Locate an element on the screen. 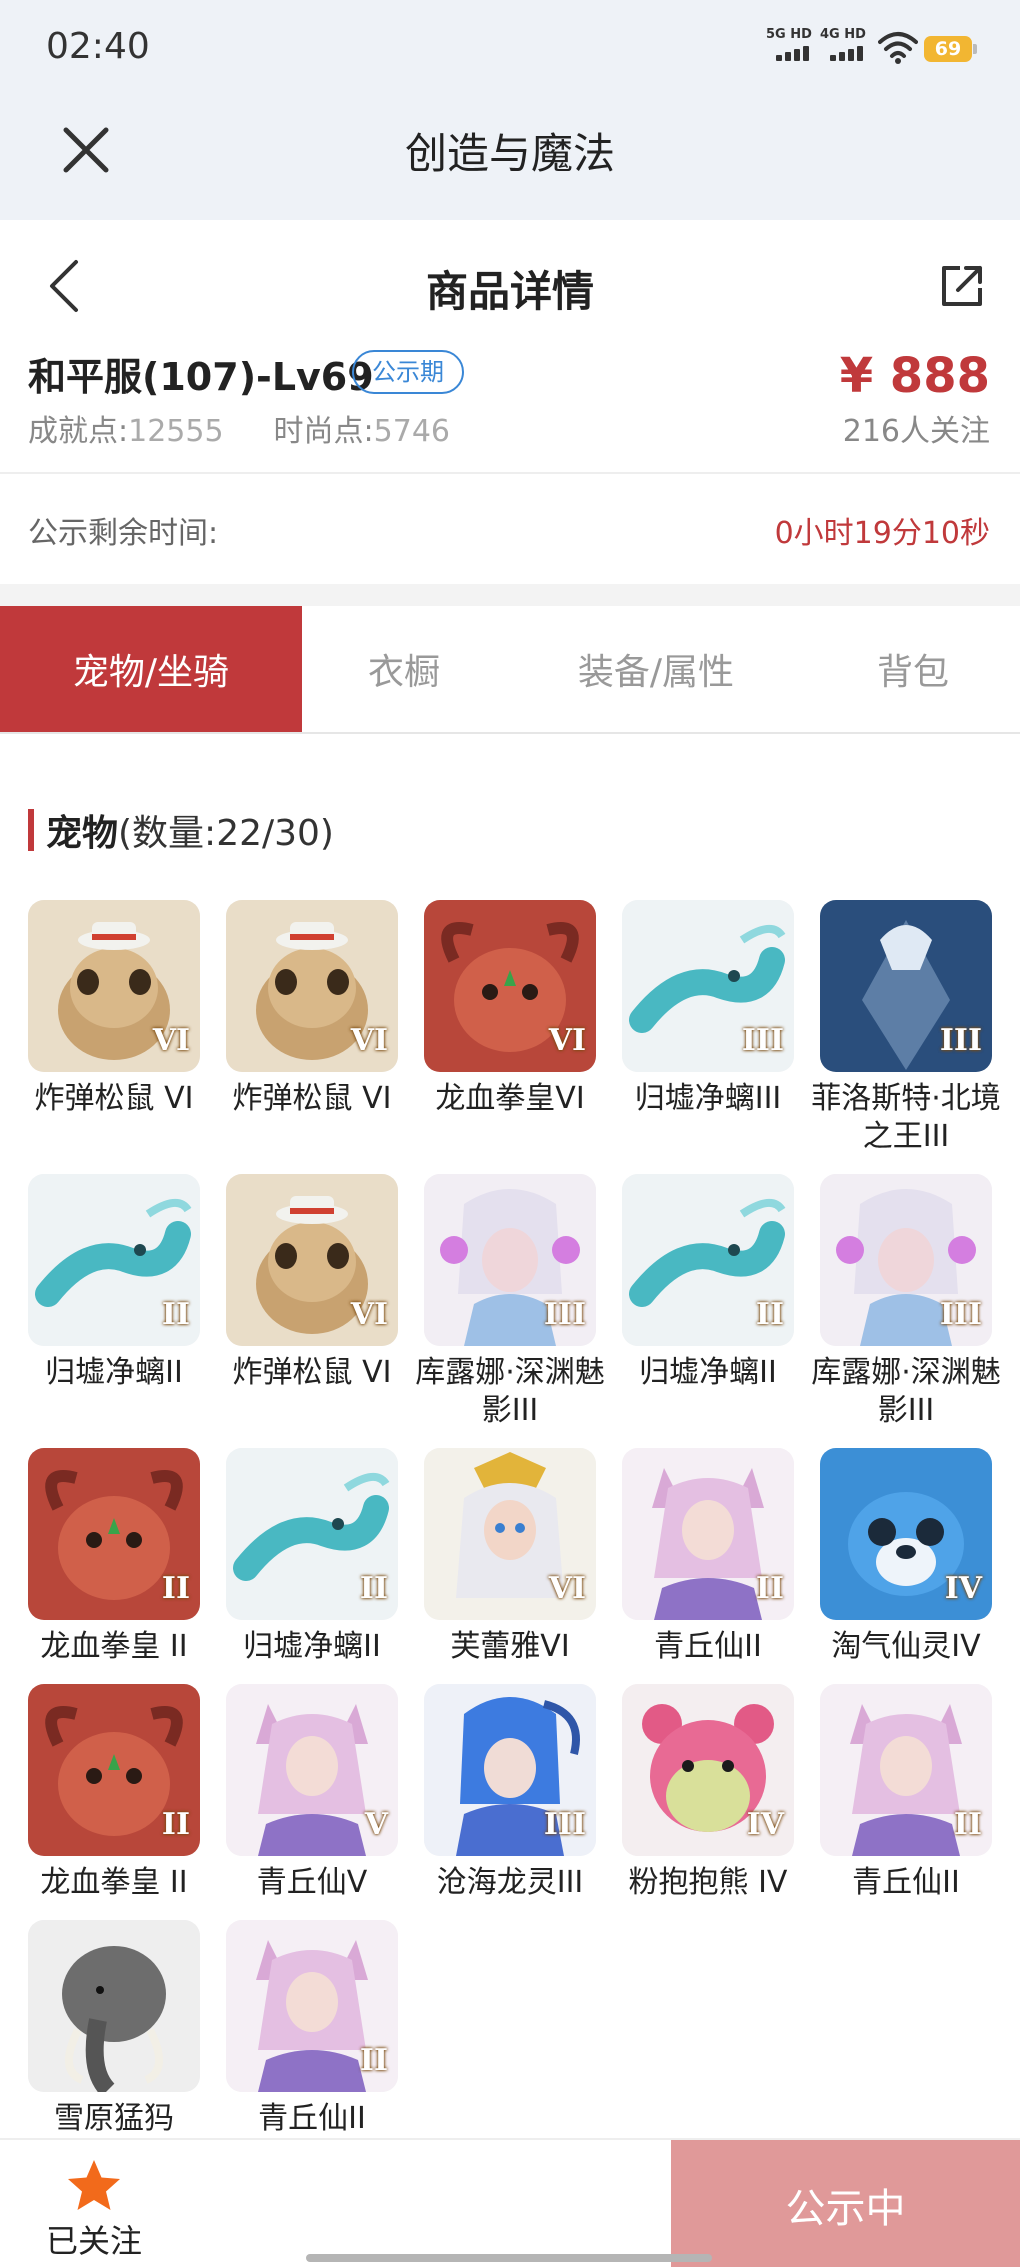 The height and width of the screenshot is (2267, 1020). sea-dragon-spirit-icon: III is located at coordinates (510, 1770).